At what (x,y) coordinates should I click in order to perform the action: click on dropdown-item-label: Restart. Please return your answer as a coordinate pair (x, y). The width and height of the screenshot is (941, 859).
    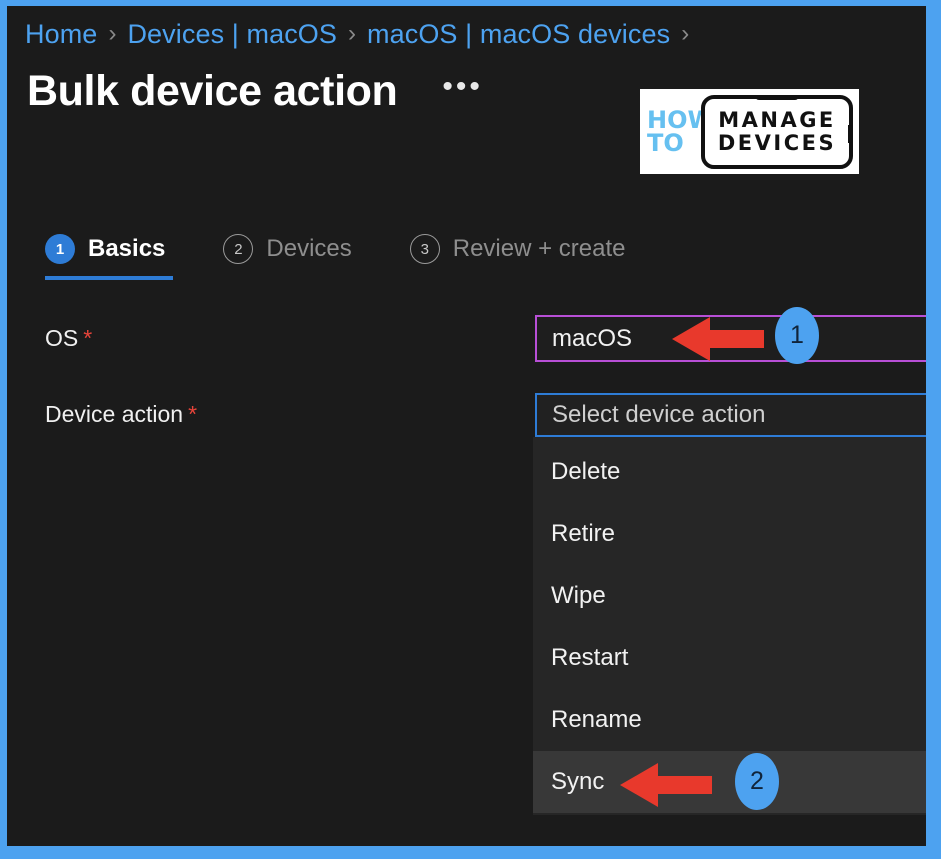
    Looking at the image, I should click on (590, 657).